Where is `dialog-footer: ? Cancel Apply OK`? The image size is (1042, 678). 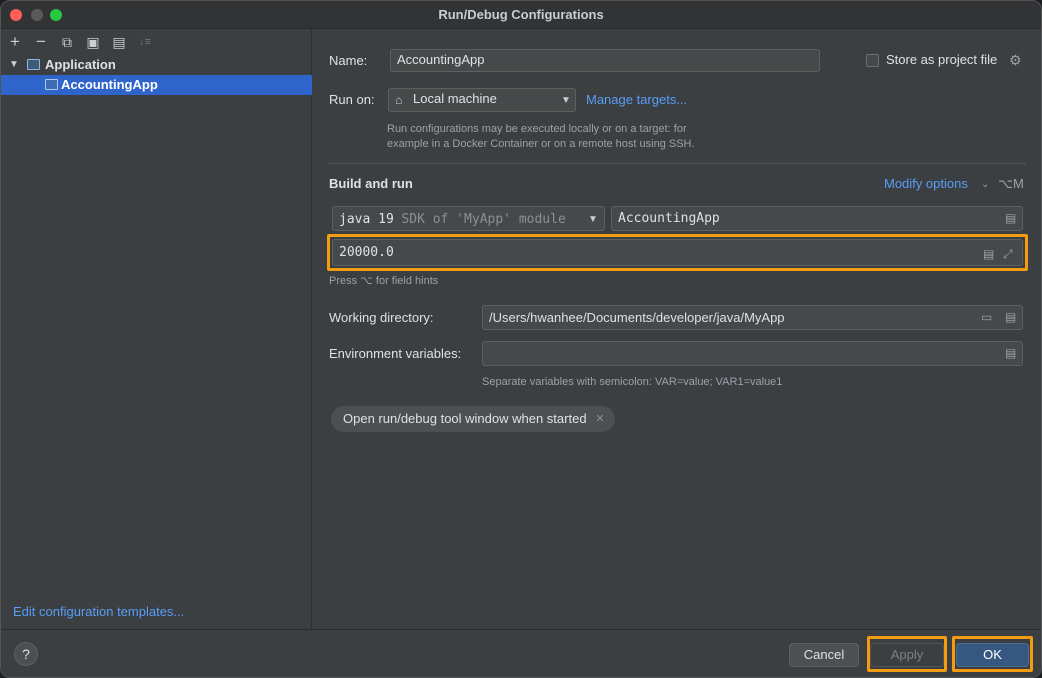 dialog-footer: ? Cancel Apply OK is located at coordinates (521, 653).